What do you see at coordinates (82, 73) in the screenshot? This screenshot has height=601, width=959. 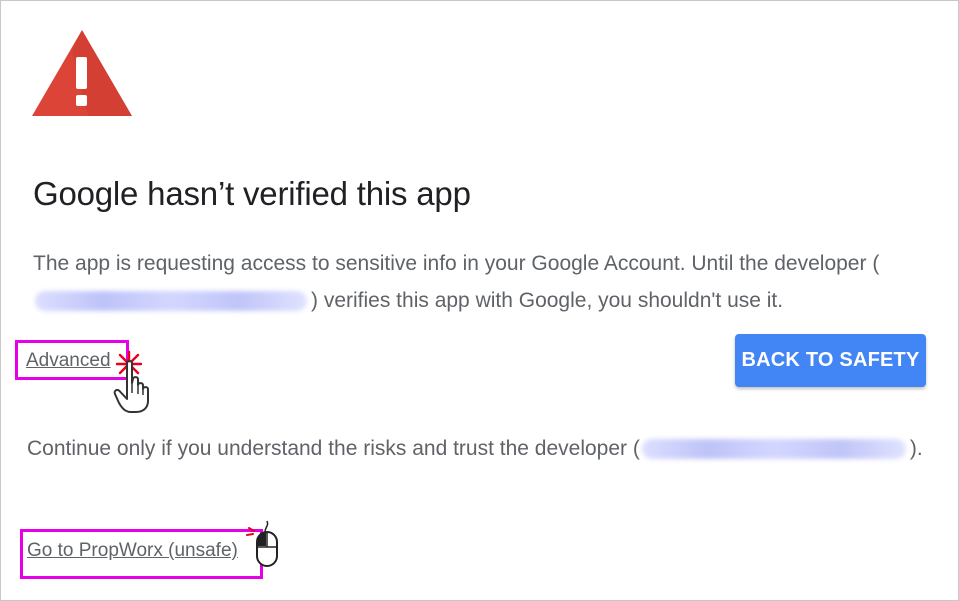 I see `warning-triangle-icon` at bounding box center [82, 73].